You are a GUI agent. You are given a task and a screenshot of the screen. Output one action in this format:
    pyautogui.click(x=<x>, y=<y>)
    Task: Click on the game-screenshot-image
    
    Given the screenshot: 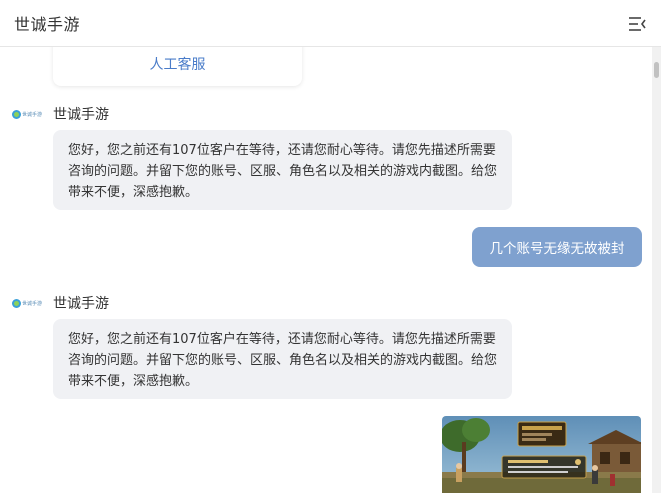 What is the action you would take?
    pyautogui.click(x=541, y=454)
    